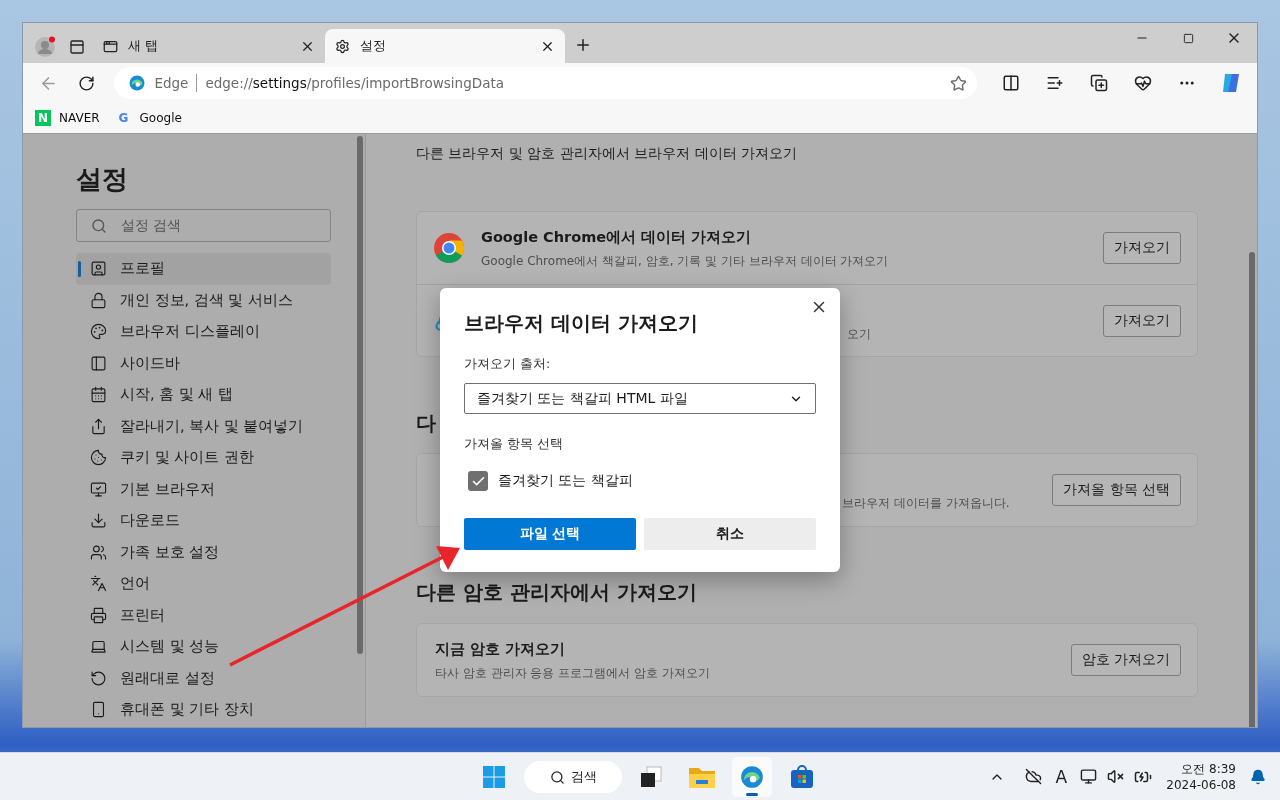 This screenshot has height=800, width=1280. What do you see at coordinates (98, 363) in the screenshot?
I see `sidebar-icon` at bounding box center [98, 363].